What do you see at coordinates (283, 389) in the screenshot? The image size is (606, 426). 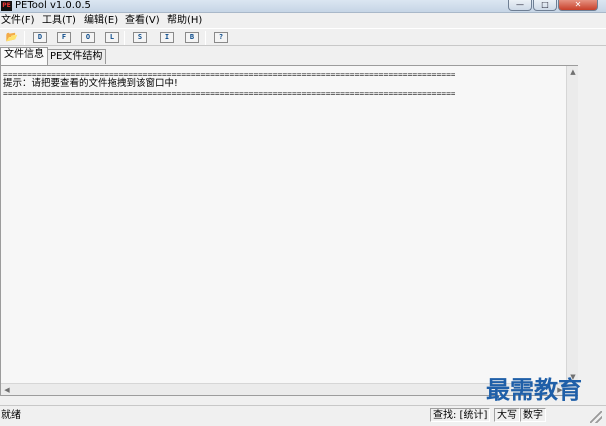 I see `horizontal-scrollbar: ◀ ▶` at bounding box center [283, 389].